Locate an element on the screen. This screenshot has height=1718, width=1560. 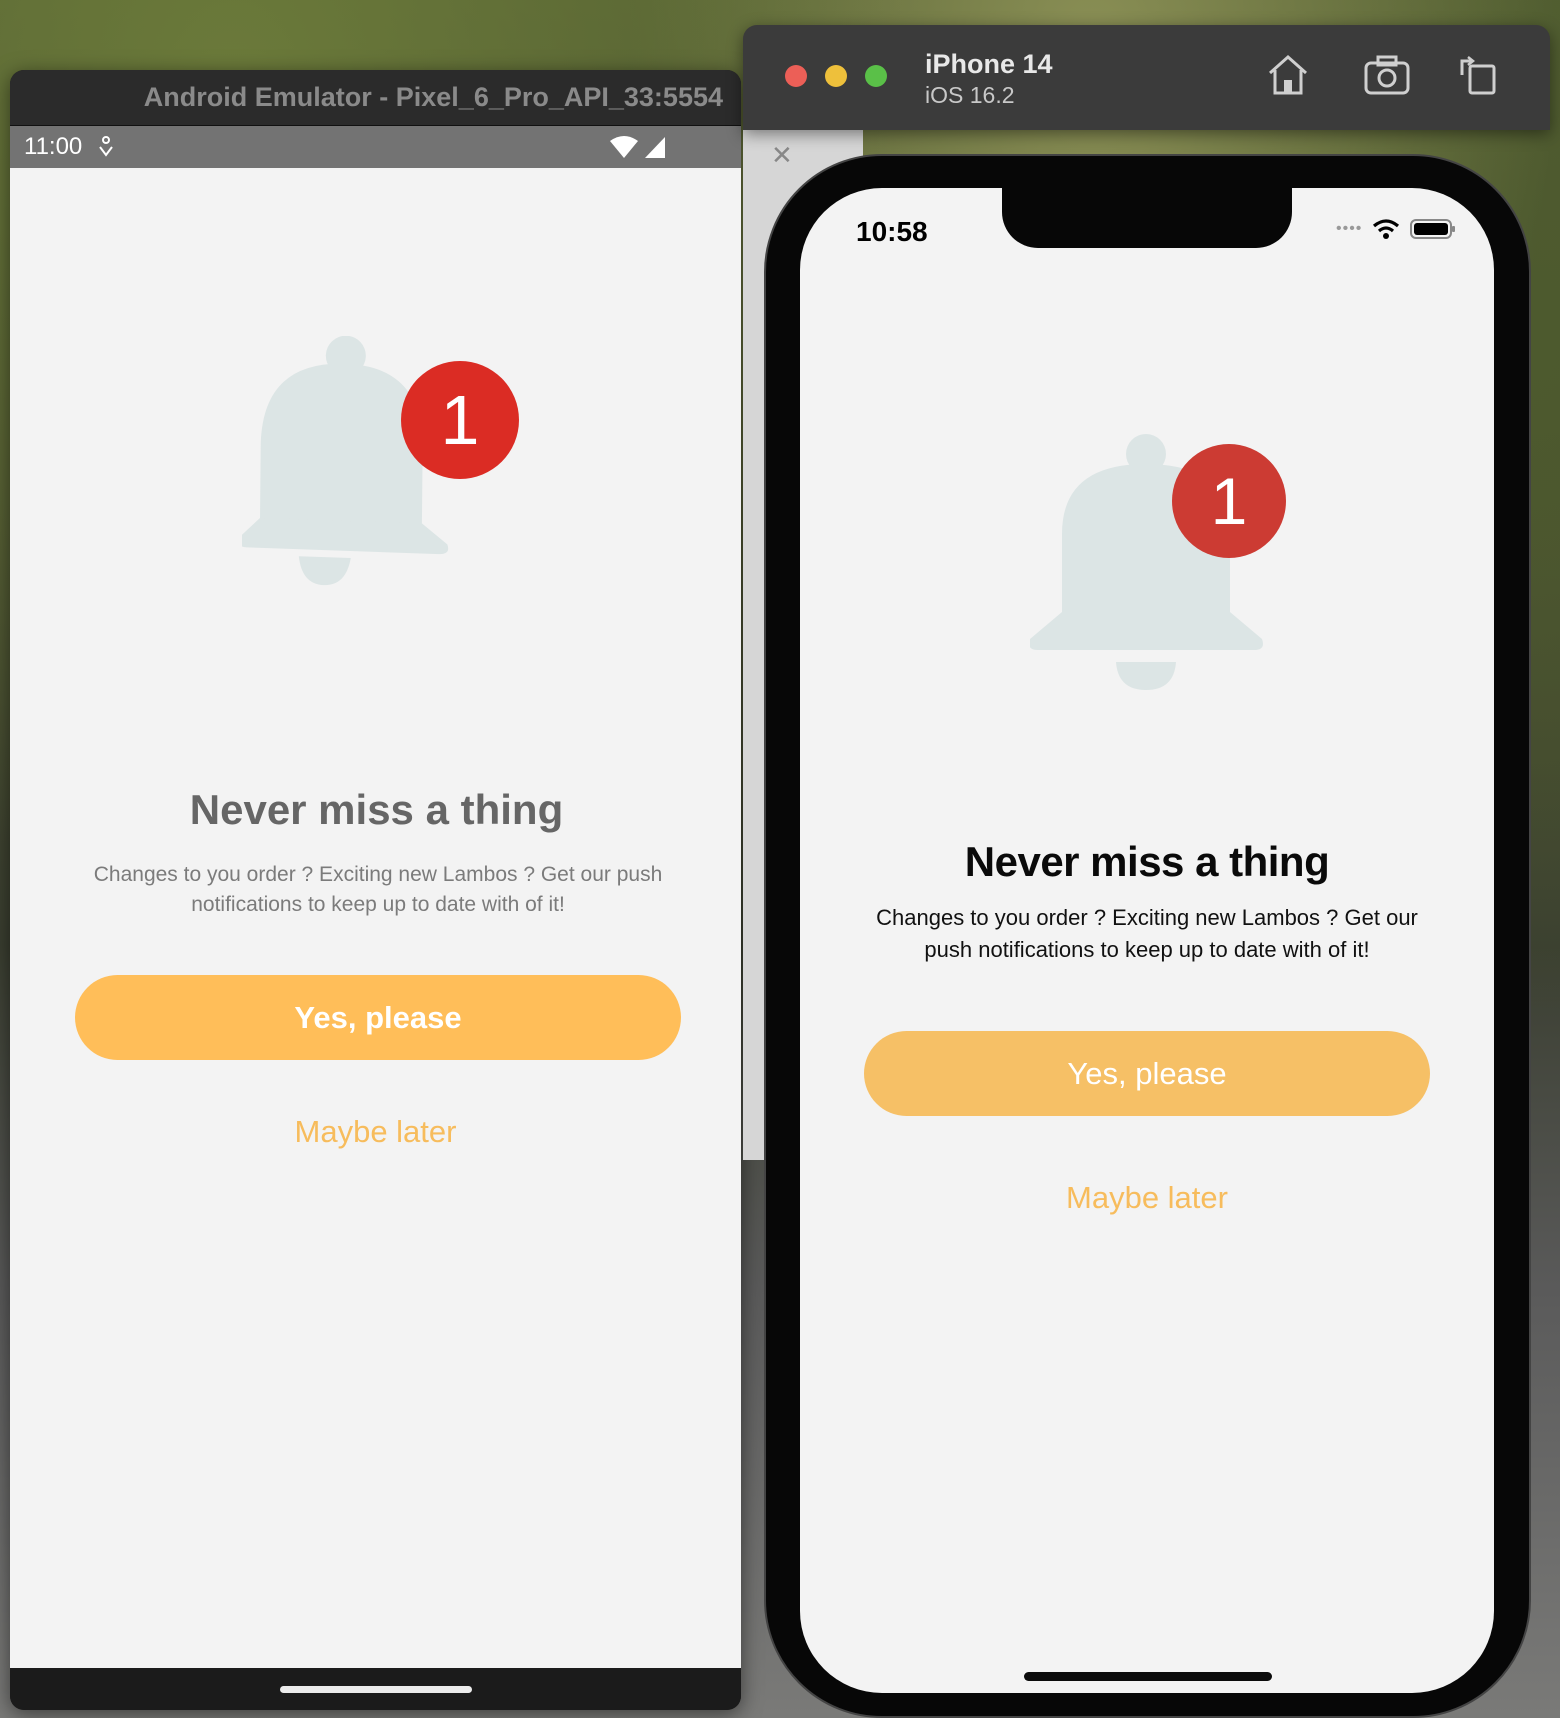
cell-signal-icon is located at coordinates (655, 147).